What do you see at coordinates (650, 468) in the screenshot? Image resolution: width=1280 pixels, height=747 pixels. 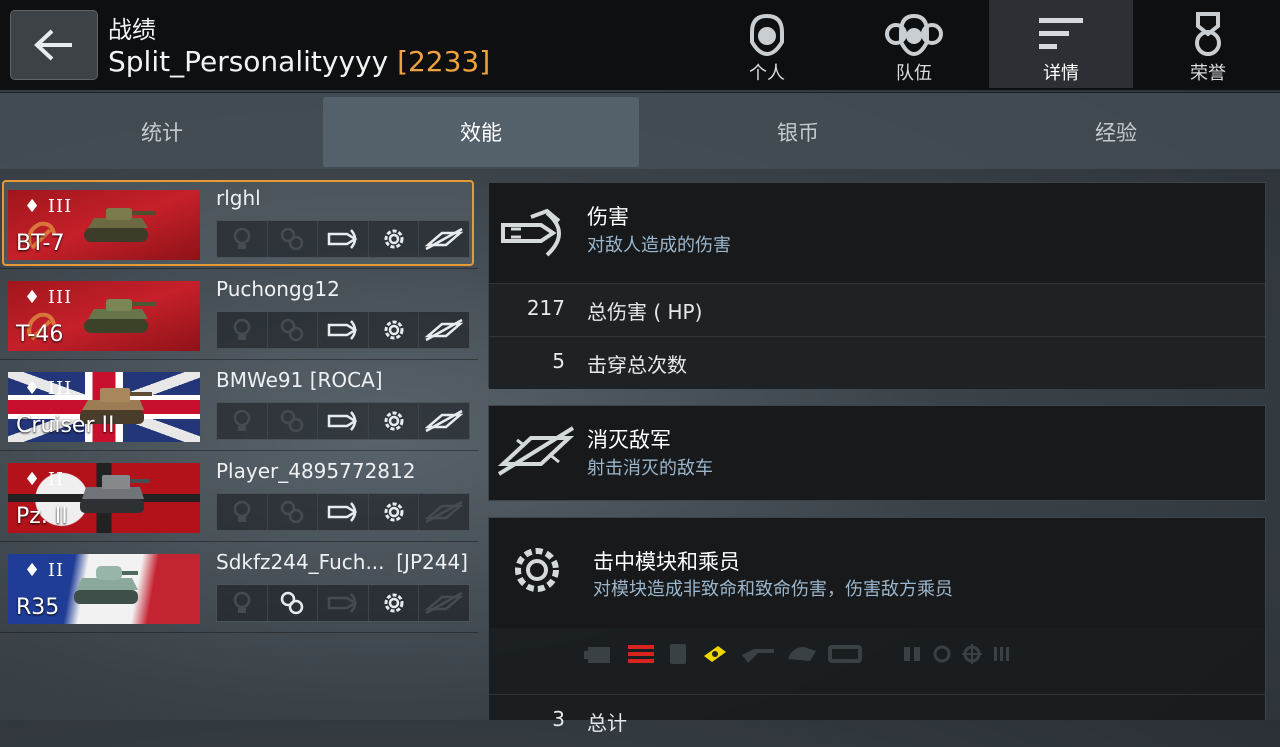 I see `kills-subtitle: 射击消灭的敌车` at bounding box center [650, 468].